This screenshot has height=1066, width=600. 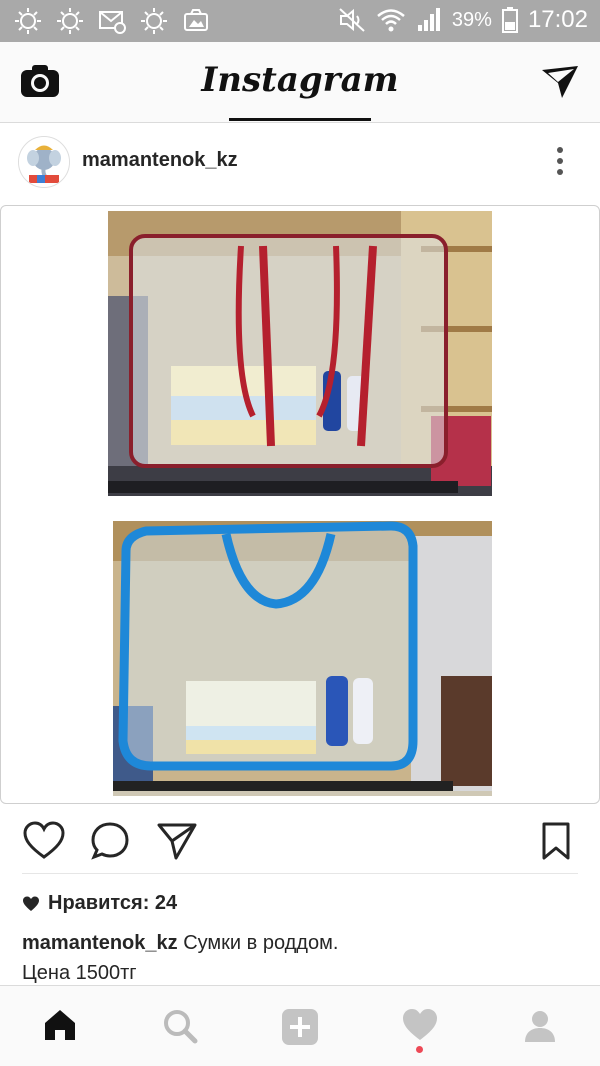 What do you see at coordinates (31, 903) in the screenshot?
I see `filled-heart-icon` at bounding box center [31, 903].